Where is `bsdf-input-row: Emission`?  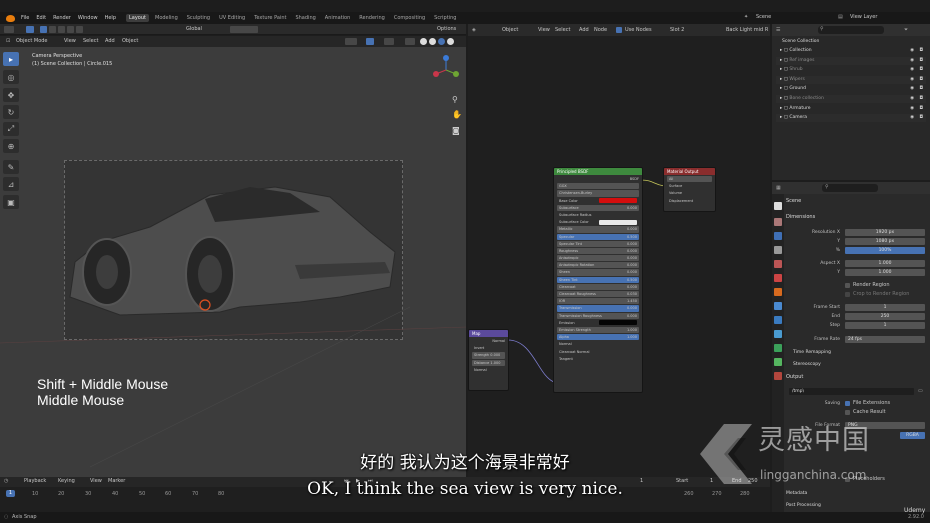 bsdf-input-row: Emission is located at coordinates (598, 323).